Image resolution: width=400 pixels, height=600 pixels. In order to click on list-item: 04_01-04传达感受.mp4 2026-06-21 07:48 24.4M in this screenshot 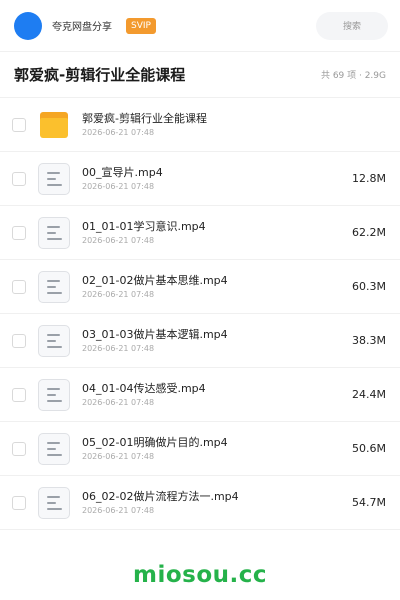, I will do `click(200, 395)`.